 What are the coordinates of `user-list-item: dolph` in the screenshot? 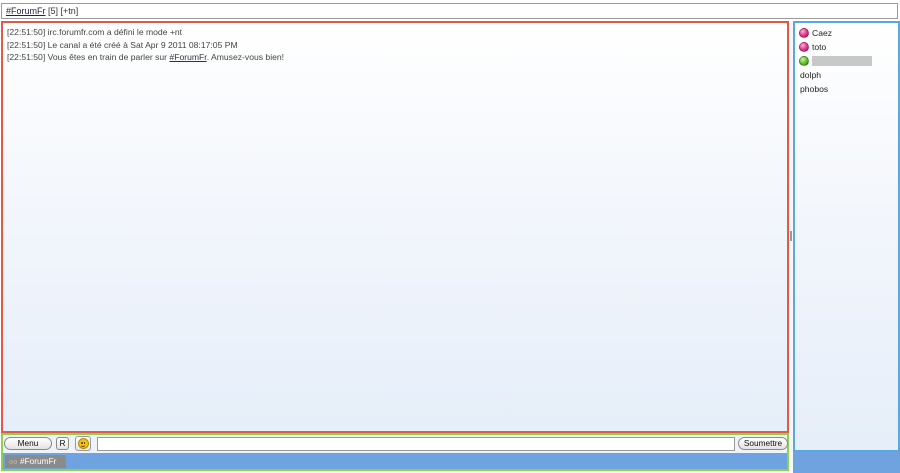 It's located at (846, 75).